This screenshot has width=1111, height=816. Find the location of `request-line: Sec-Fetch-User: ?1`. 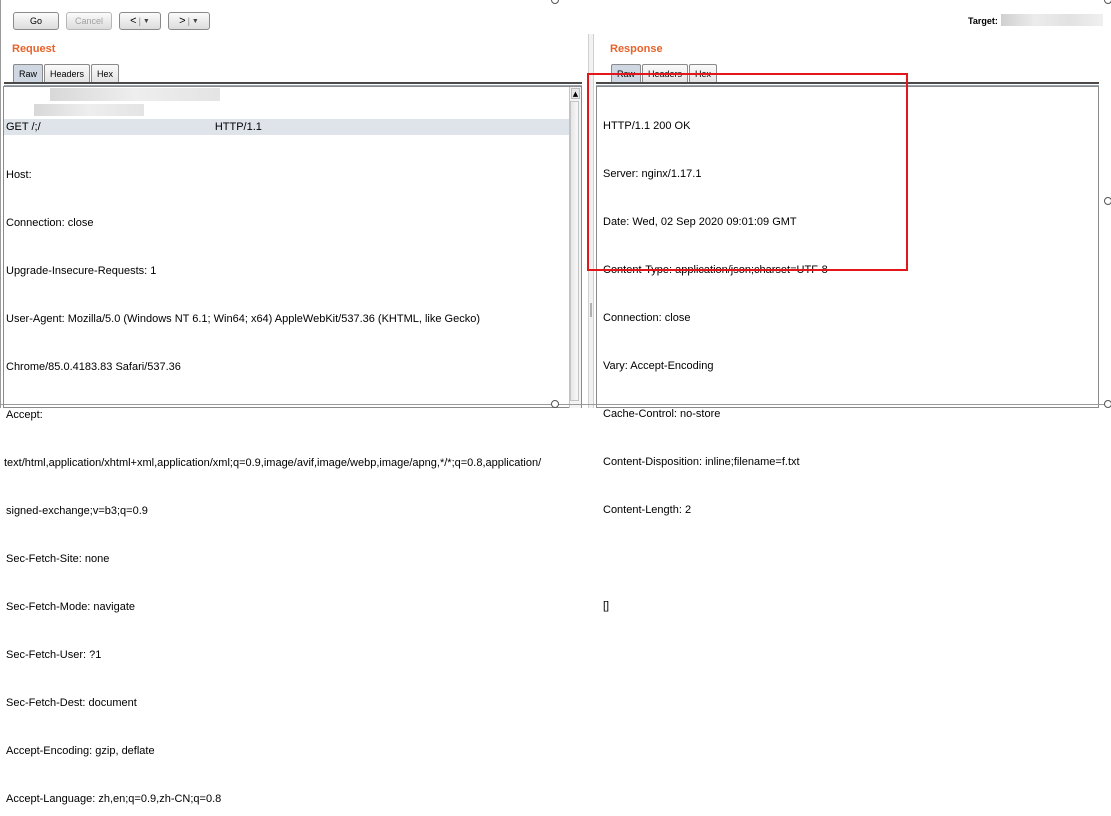

request-line: Sec-Fetch-User: ?1 is located at coordinates (54, 655).